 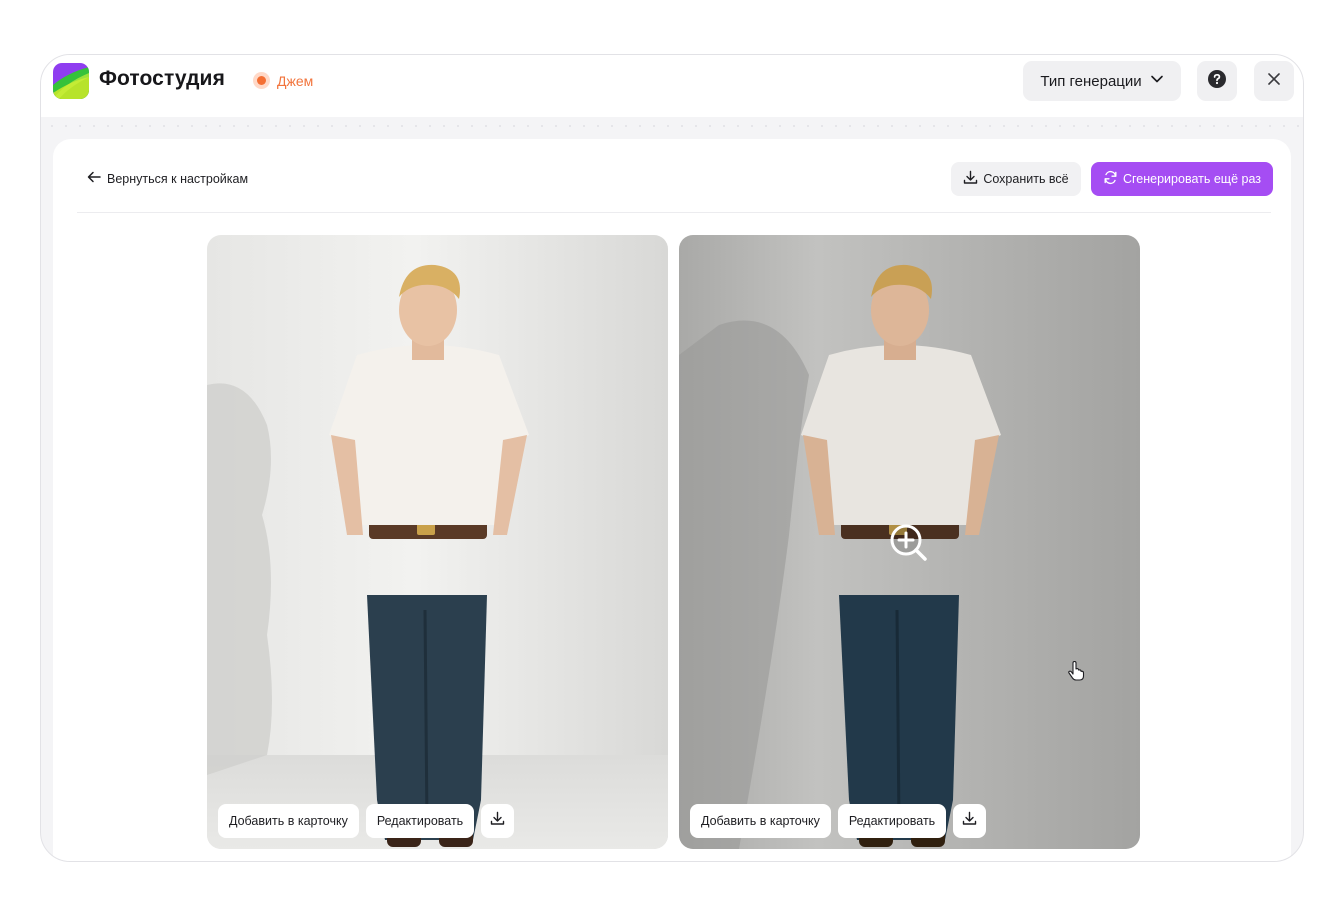 What do you see at coordinates (1191, 179) in the screenshot?
I see `regenerate-label: Сгенерировать ещё раз` at bounding box center [1191, 179].